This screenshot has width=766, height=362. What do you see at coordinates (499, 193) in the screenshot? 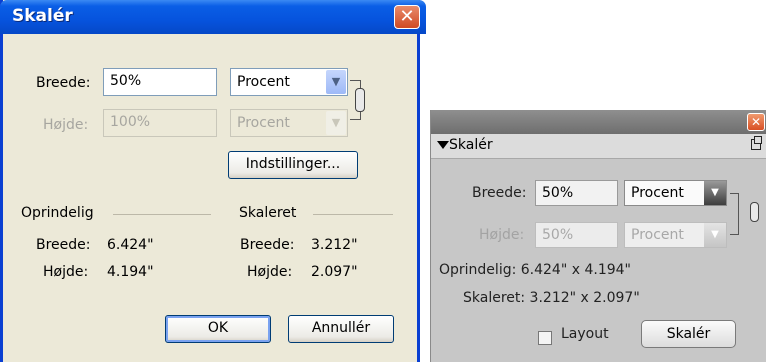
I see `panel-width-label: Breede:` at bounding box center [499, 193].